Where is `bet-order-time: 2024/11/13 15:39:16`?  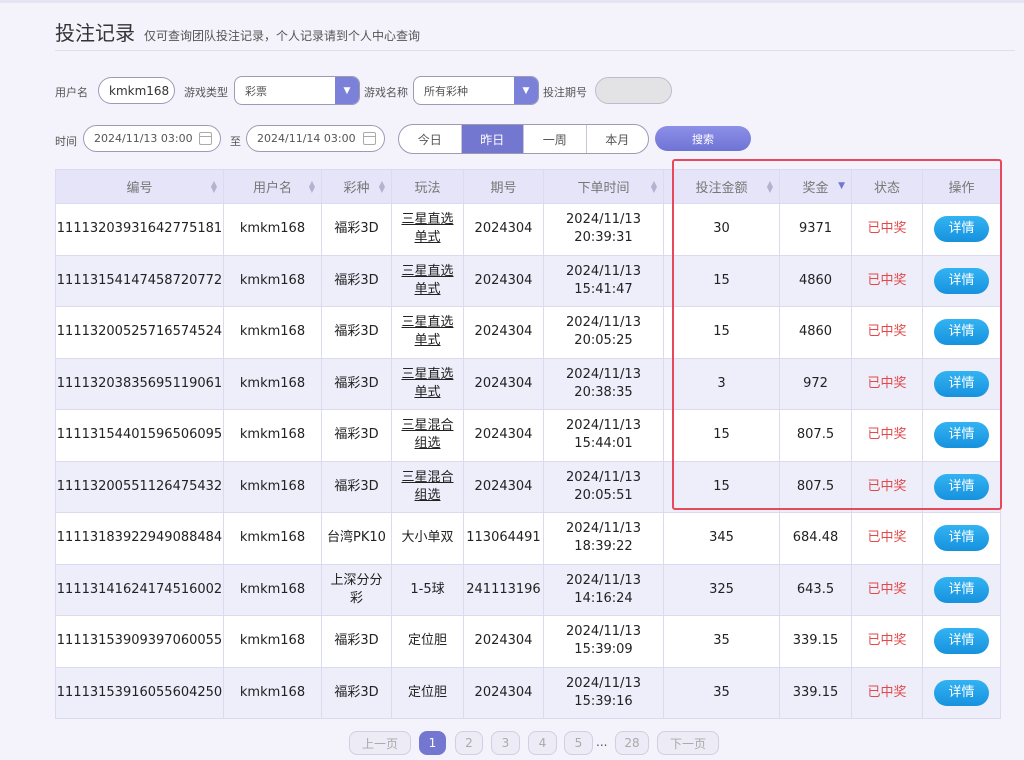
bet-order-time: 2024/11/13 15:39:16 is located at coordinates (603, 692).